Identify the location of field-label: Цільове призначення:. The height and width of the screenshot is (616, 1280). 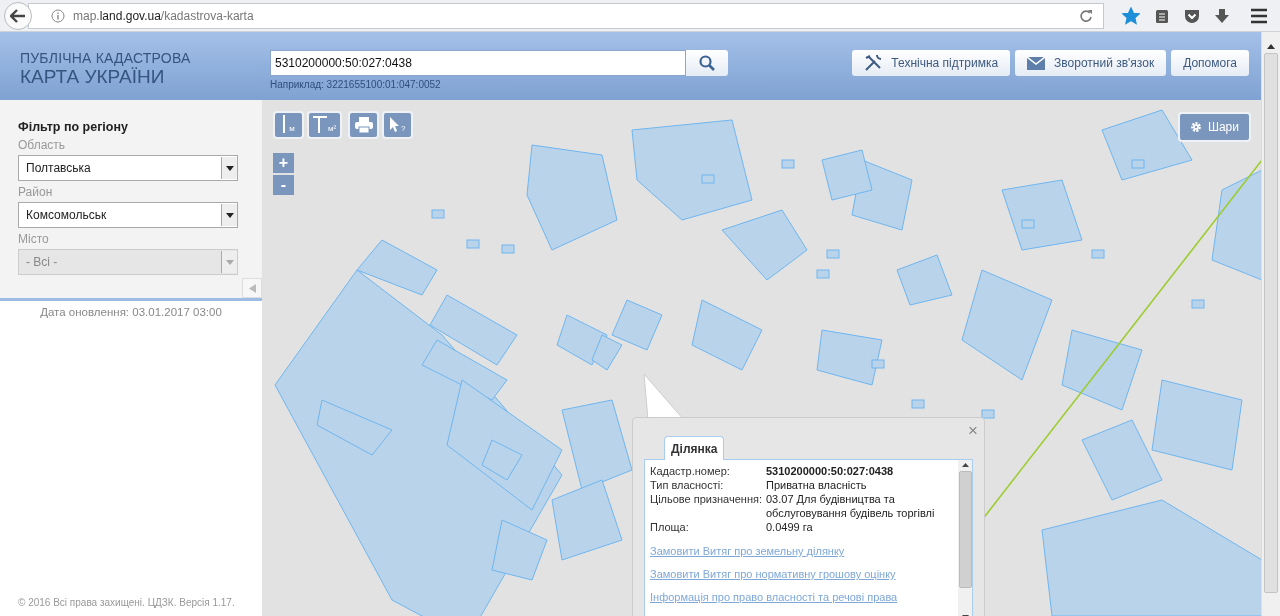
(706, 499).